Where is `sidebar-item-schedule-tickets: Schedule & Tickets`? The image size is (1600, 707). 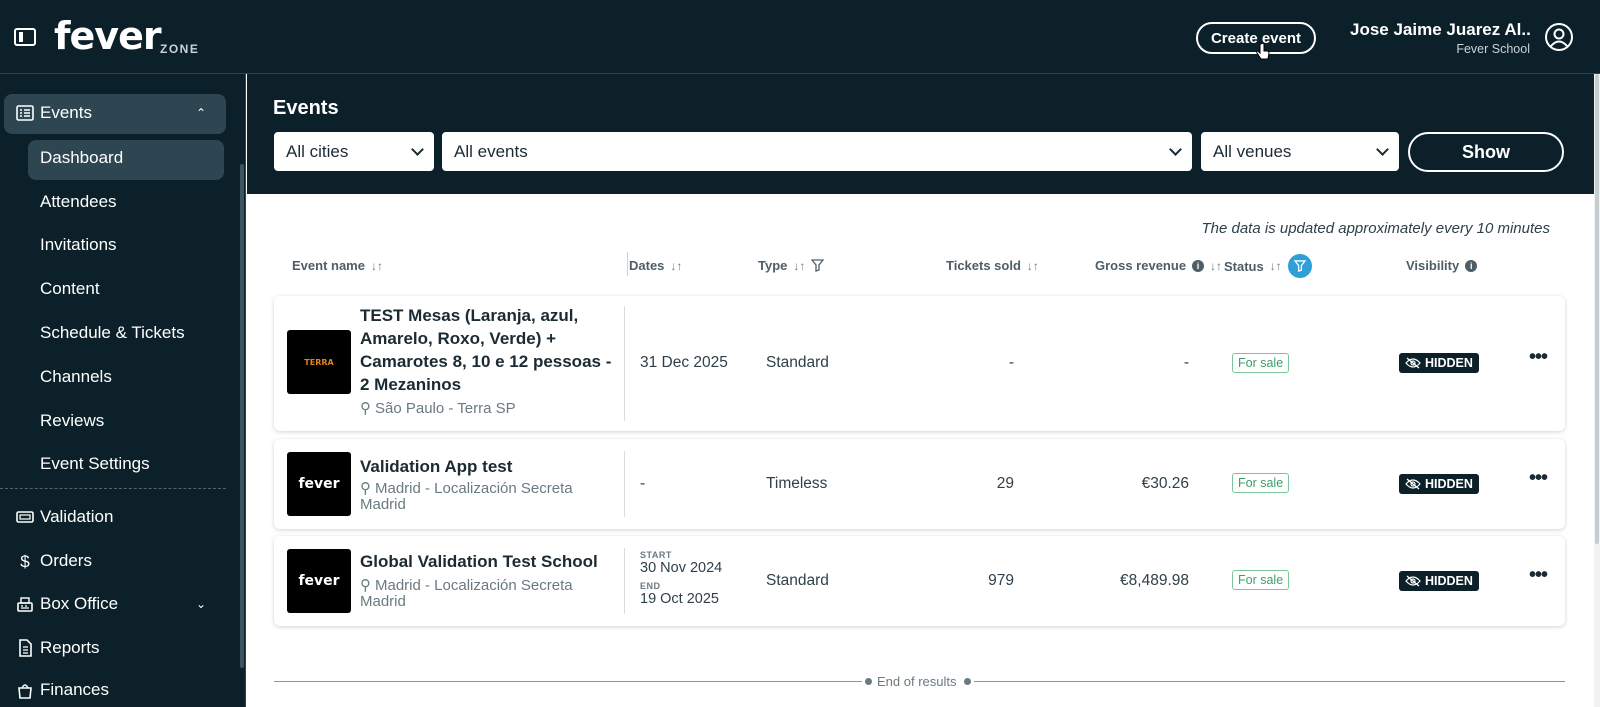 sidebar-item-schedule-tickets: Schedule & Tickets is located at coordinates (112, 333).